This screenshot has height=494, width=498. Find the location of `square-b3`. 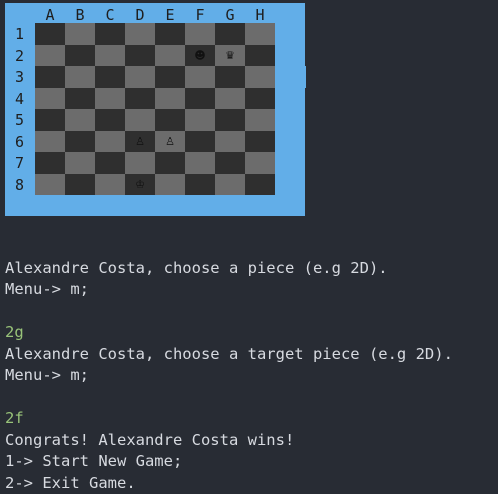

square-b3 is located at coordinates (80, 77).